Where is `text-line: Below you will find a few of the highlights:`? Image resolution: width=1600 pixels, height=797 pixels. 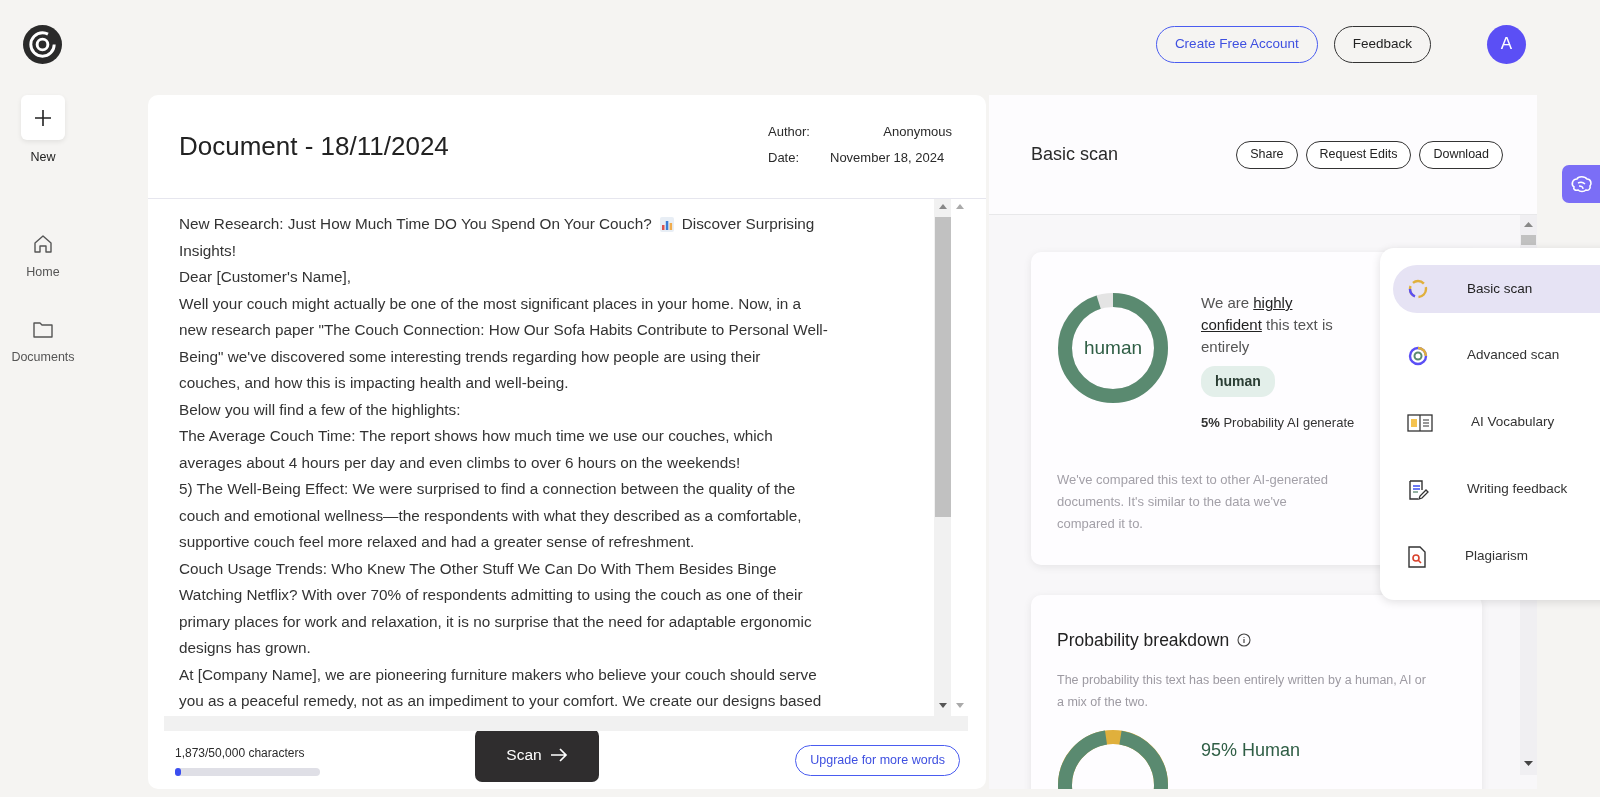
text-line: Below you will find a few of the highlights: is located at coordinates (320, 409).